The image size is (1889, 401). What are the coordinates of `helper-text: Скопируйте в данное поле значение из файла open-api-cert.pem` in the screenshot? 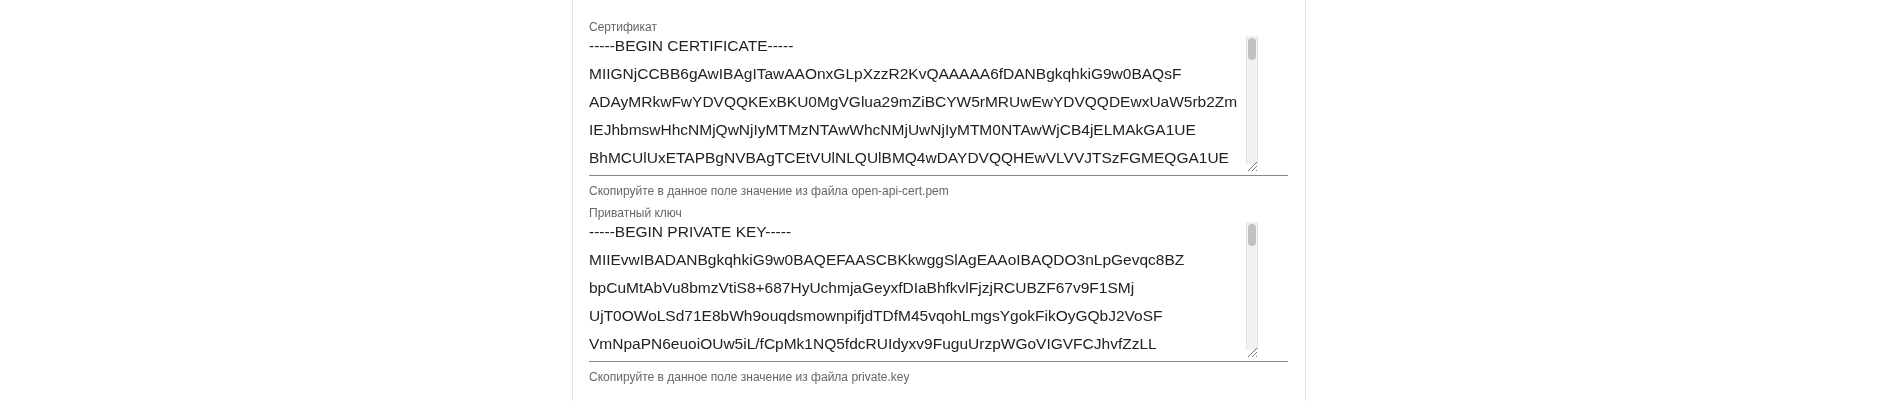 It's located at (769, 191).